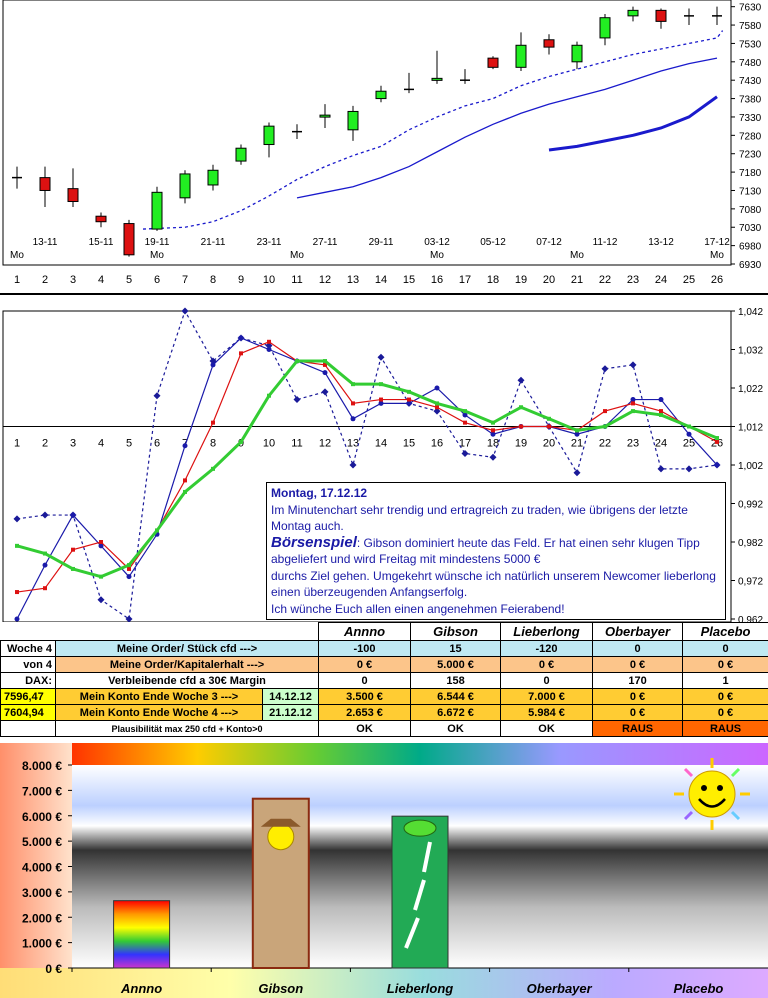 The width and height of the screenshot is (768, 998). What do you see at coordinates (633, 444) in the screenshot?
I see `ratio-x-tick-label: 23` at bounding box center [633, 444].